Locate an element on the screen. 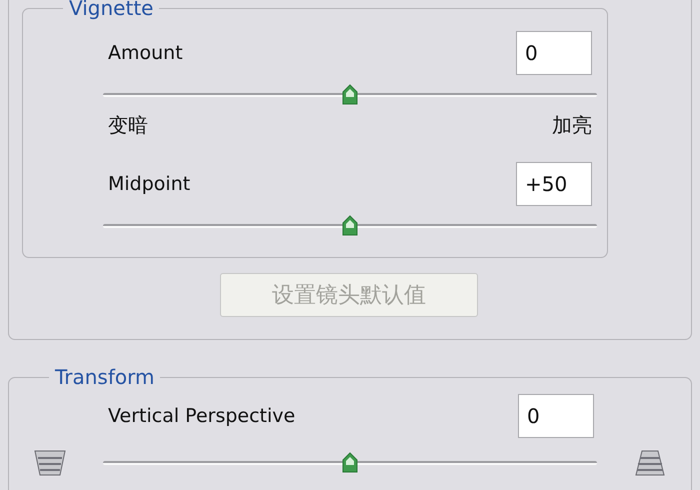 This screenshot has width=700, height=490. slider-label: Vertical Perspective is located at coordinates (202, 416).